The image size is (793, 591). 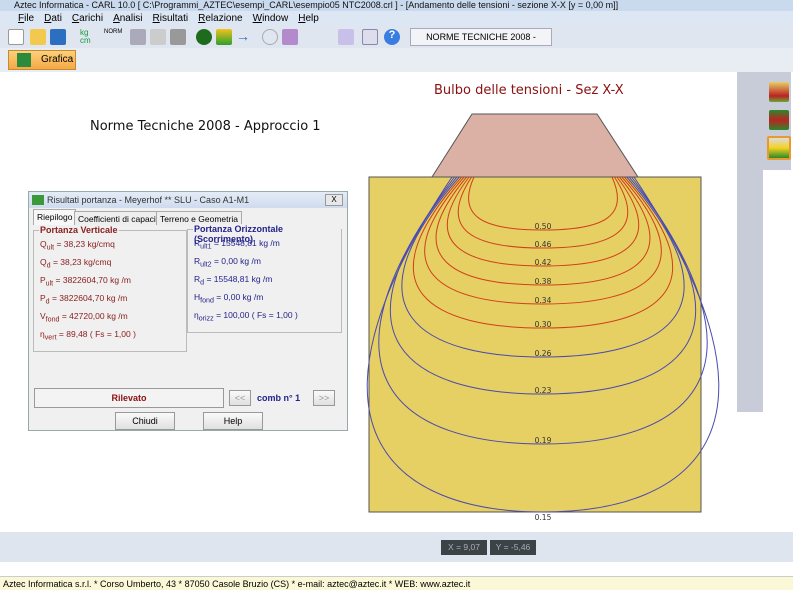 I want to click on y-coordinate: Y = -5,46, so click(x=513, y=547).